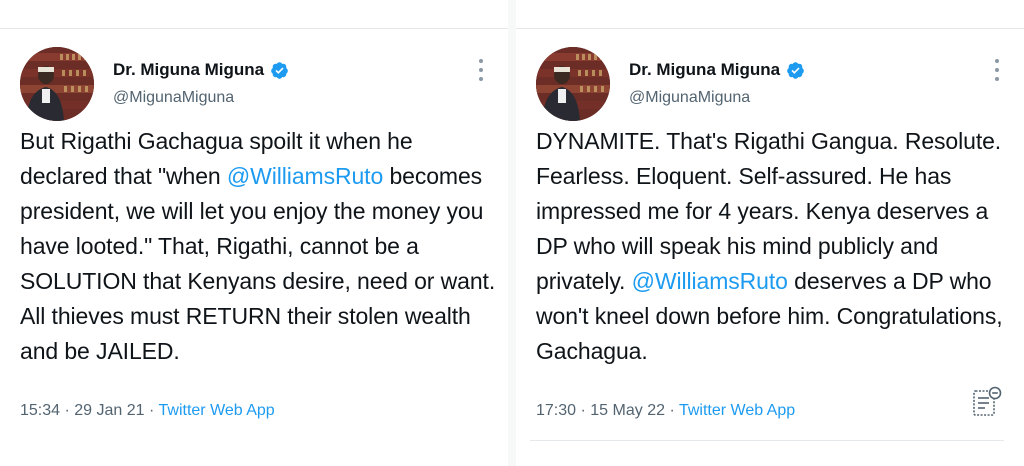  I want to click on tweet-meta: 15:34 · 29 Jan 21 · Twitter Web App, so click(147, 411).